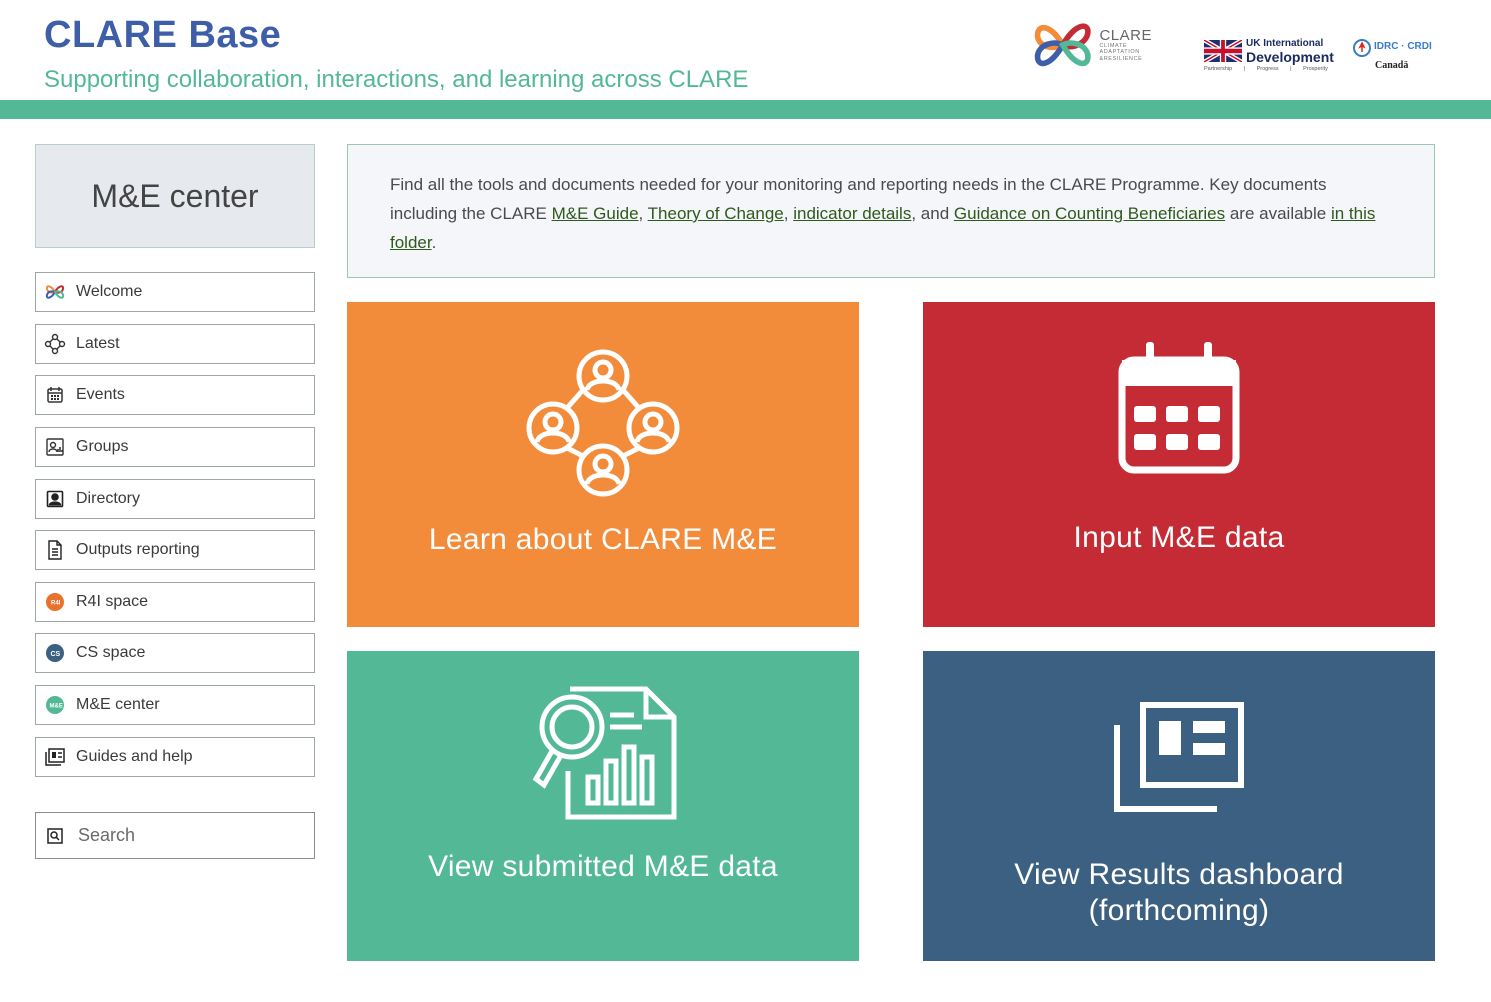 The width and height of the screenshot is (1491, 1002). Describe the element at coordinates (55, 757) in the screenshot. I see `guides-icon` at that location.